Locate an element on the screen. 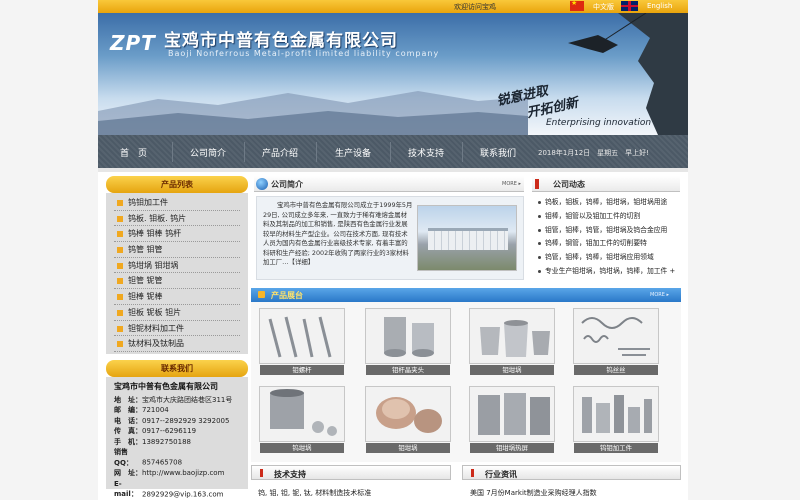 The image size is (800, 500). contact-row-postcode: 邮 编：721004 is located at coordinates (177, 410).